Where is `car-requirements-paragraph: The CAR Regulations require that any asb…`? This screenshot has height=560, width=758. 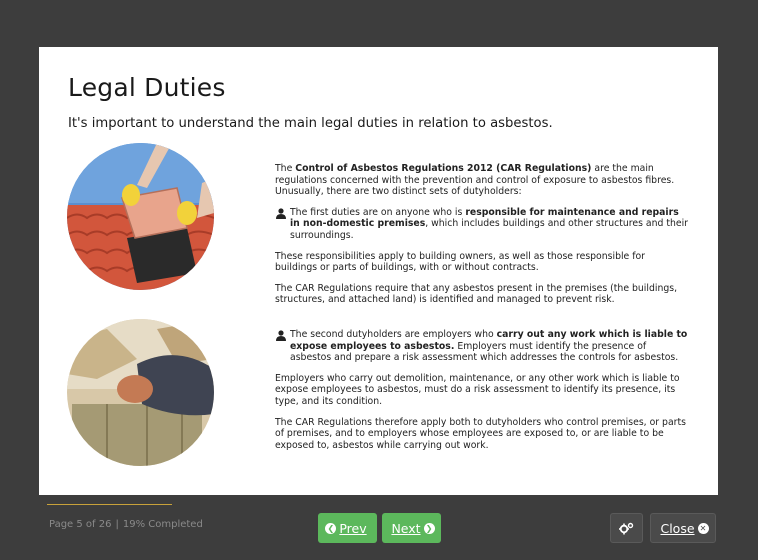
car-requirements-paragraph: The CAR Regulations require that any asb… is located at coordinates (476, 294).